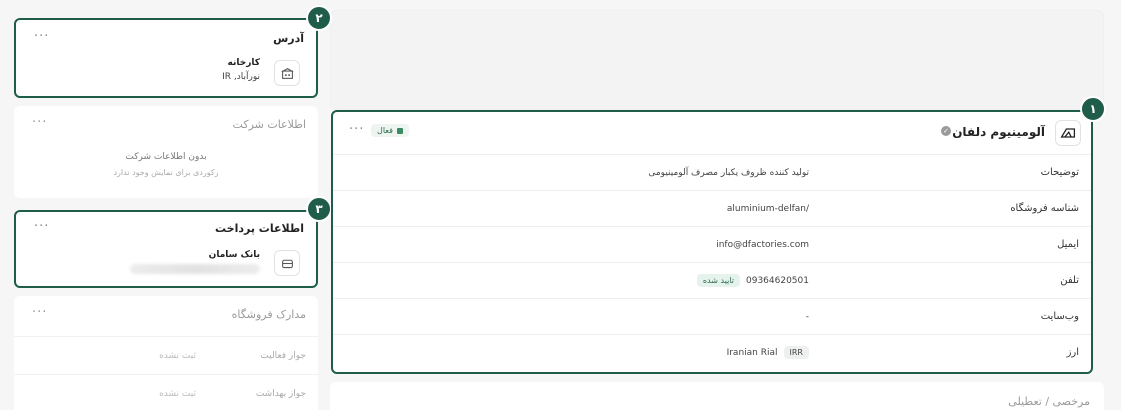 This screenshot has width=1121, height=410. I want to click on documents-row: جواز بهداشت ثبت نشده, so click(166, 392).